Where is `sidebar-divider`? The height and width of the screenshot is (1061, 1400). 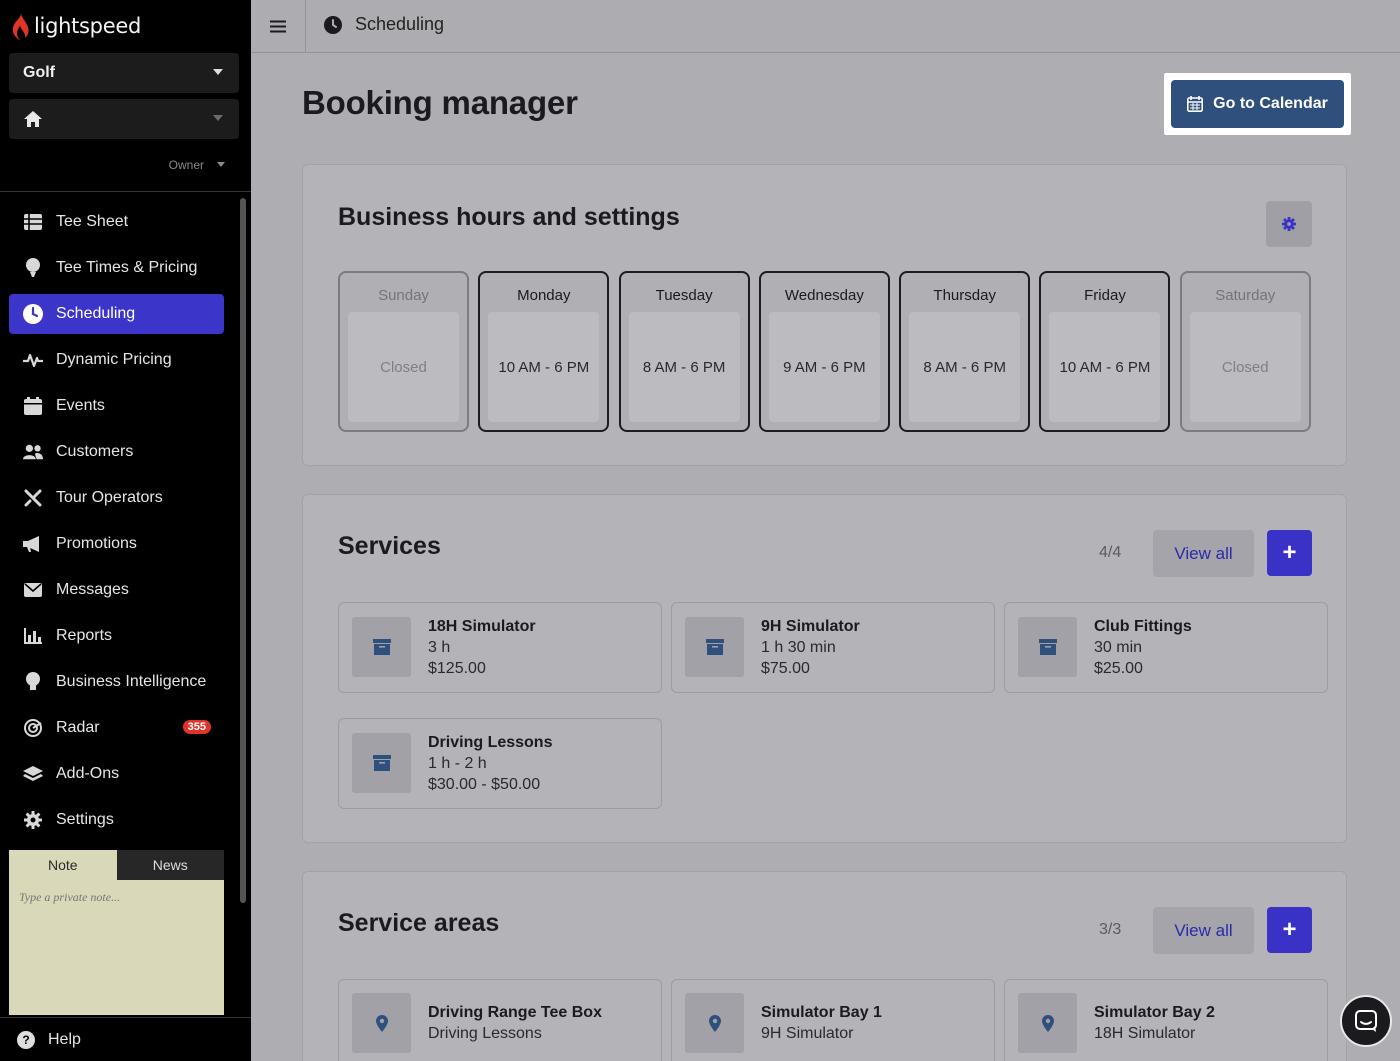
sidebar-divider is located at coordinates (125, 191).